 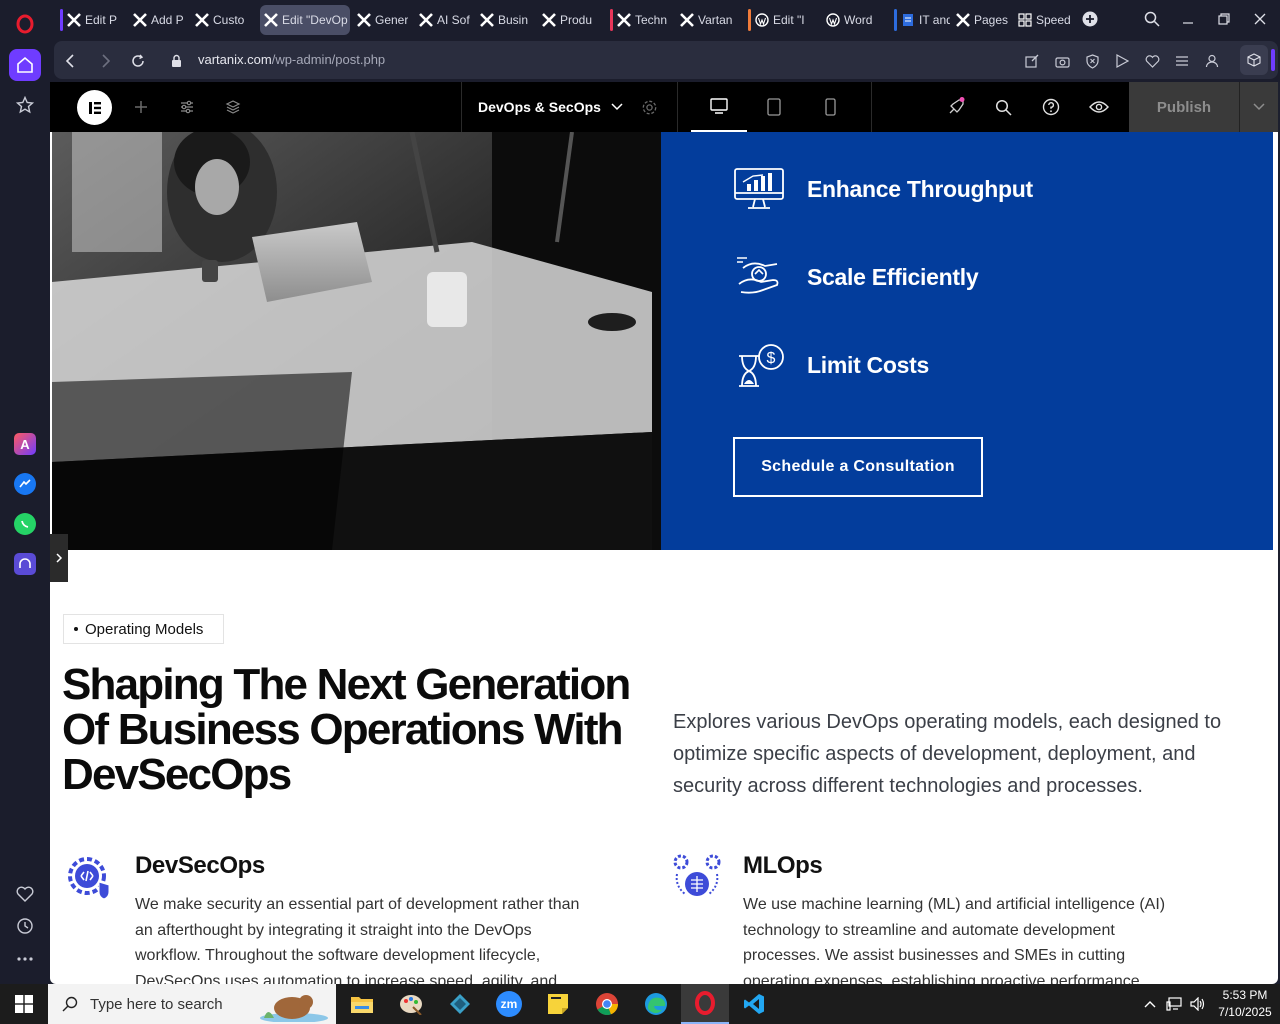 What do you see at coordinates (1254, 60) in the screenshot?
I see `extensions-cube-icon` at bounding box center [1254, 60].